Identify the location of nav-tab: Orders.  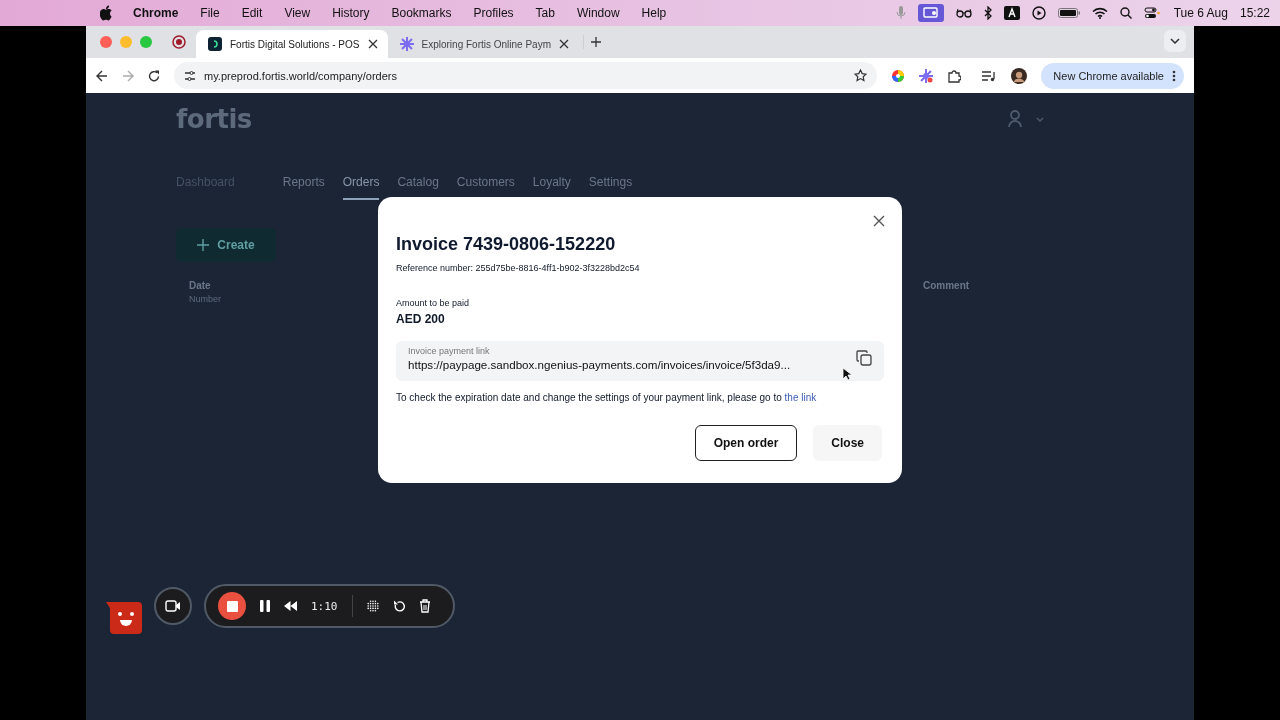
(361, 187).